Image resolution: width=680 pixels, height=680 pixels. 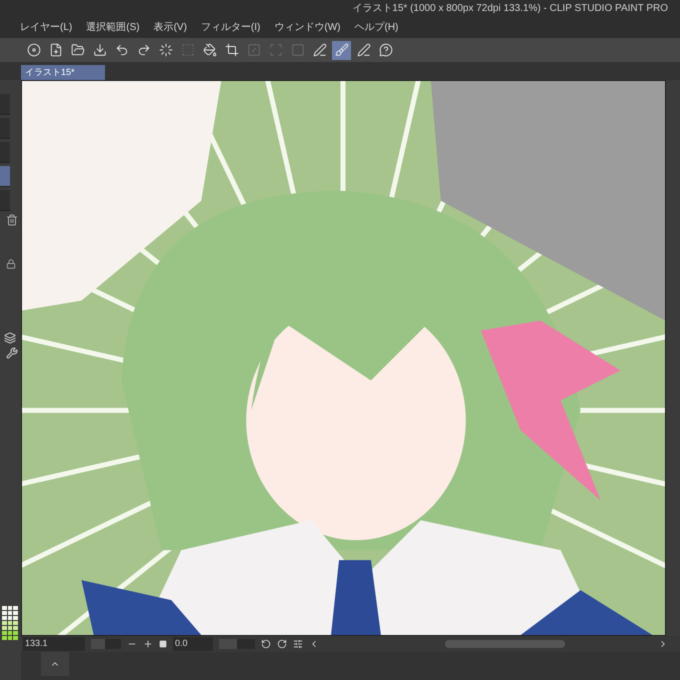 I want to click on menu-item: 選択範囲(S), so click(x=113, y=27).